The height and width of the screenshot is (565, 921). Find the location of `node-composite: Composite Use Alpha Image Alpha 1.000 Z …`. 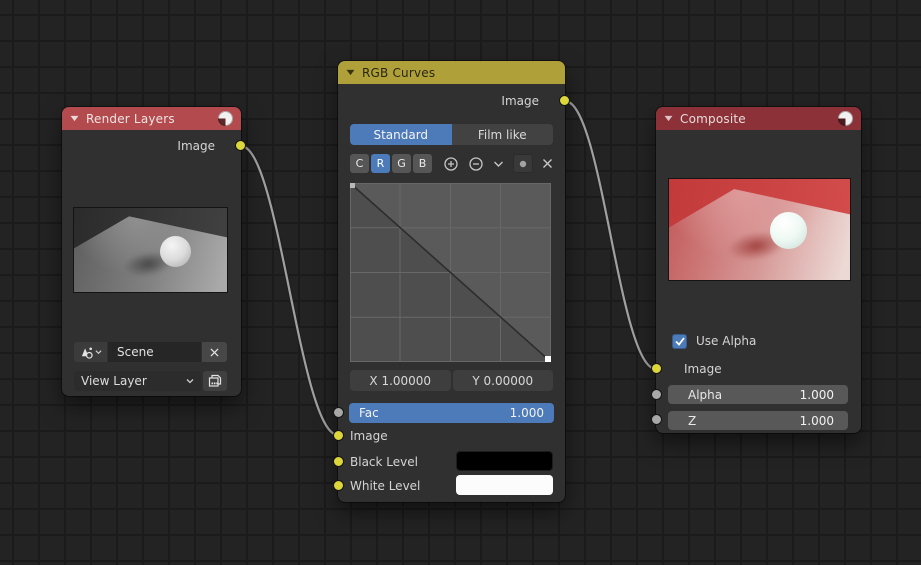

node-composite: Composite Use Alpha Image Alpha 1.000 Z … is located at coordinates (756, 270).